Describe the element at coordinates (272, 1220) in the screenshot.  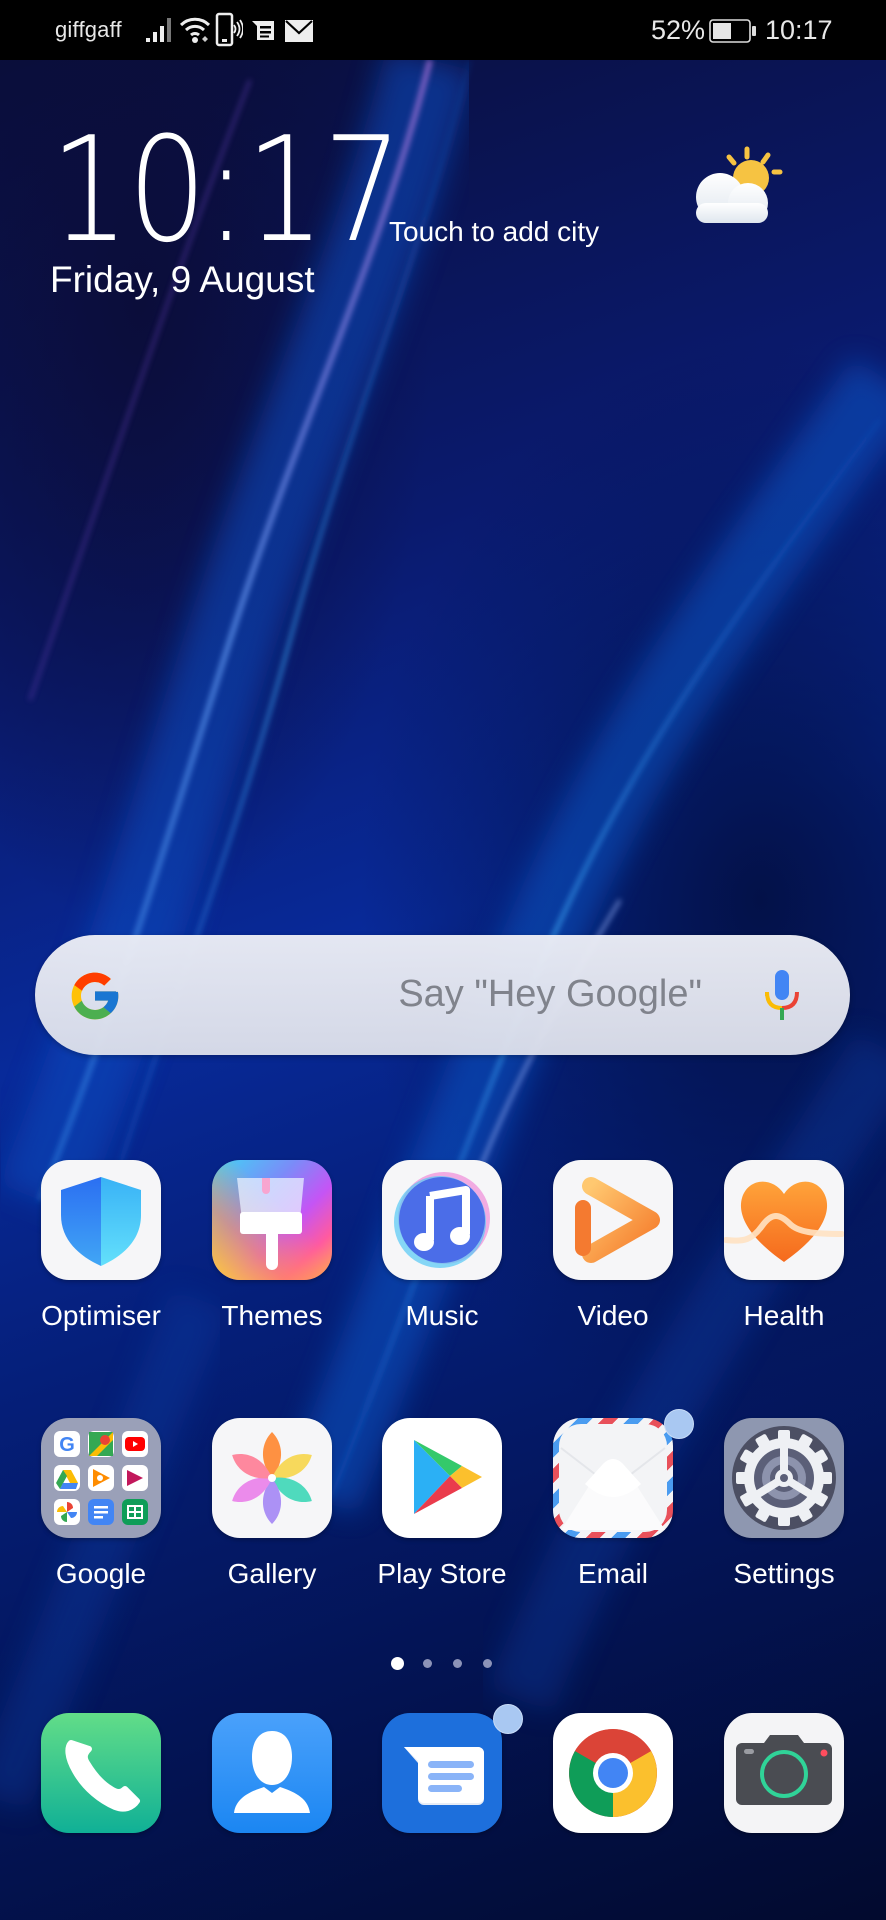
I see `paintbrush-icon` at that location.